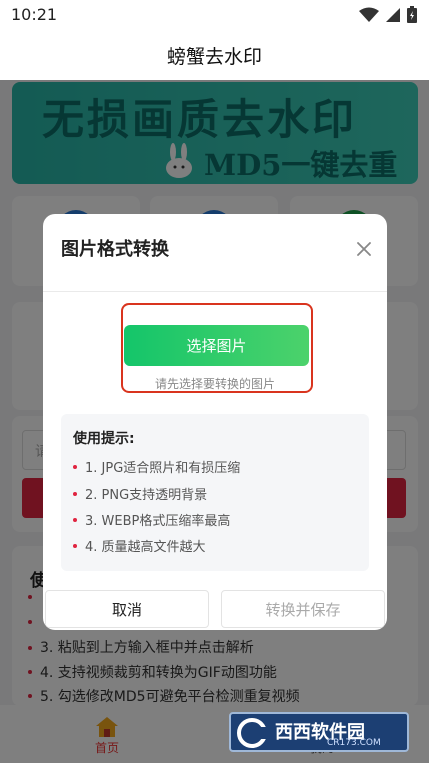 The image size is (429, 763). Describe the element at coordinates (215, 609) in the screenshot. I see `dialog-footer: 取消 转换并保存` at that location.